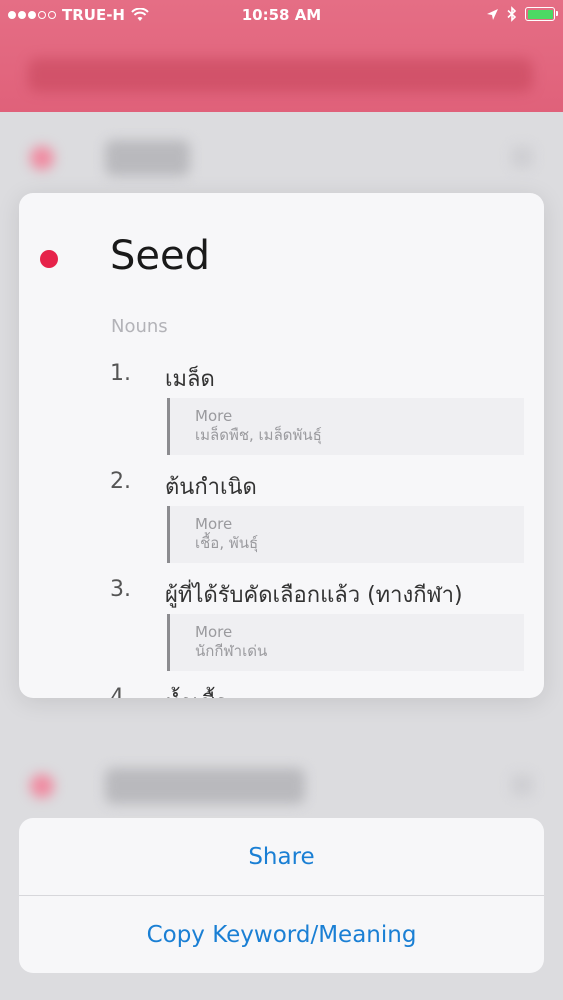 This screenshot has width=563, height=1000. I want to click on word-title: Seed, so click(160, 256).